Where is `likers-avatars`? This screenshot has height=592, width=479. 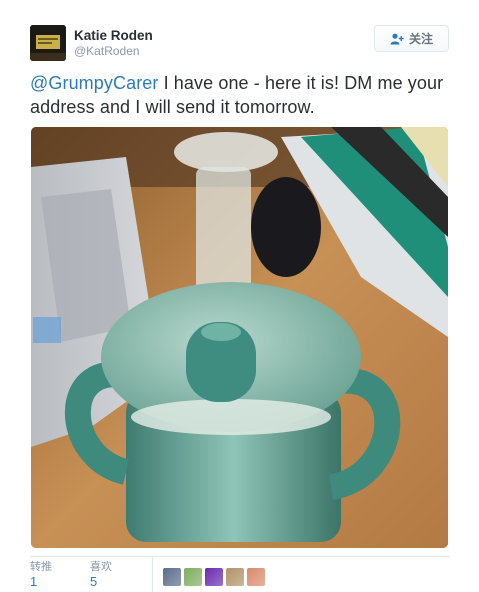
likers-avatars is located at coordinates (214, 577).